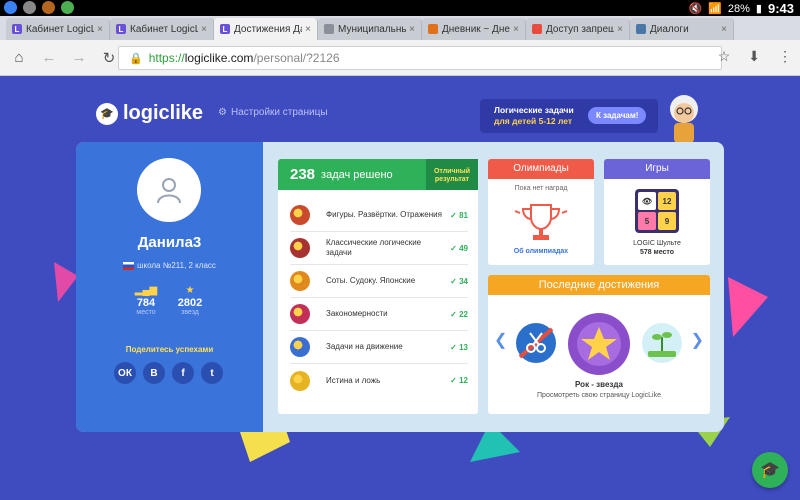 The width and height of the screenshot is (800, 500). What do you see at coordinates (169, 242) in the screenshot?
I see `user-name: Данила3` at bounding box center [169, 242].